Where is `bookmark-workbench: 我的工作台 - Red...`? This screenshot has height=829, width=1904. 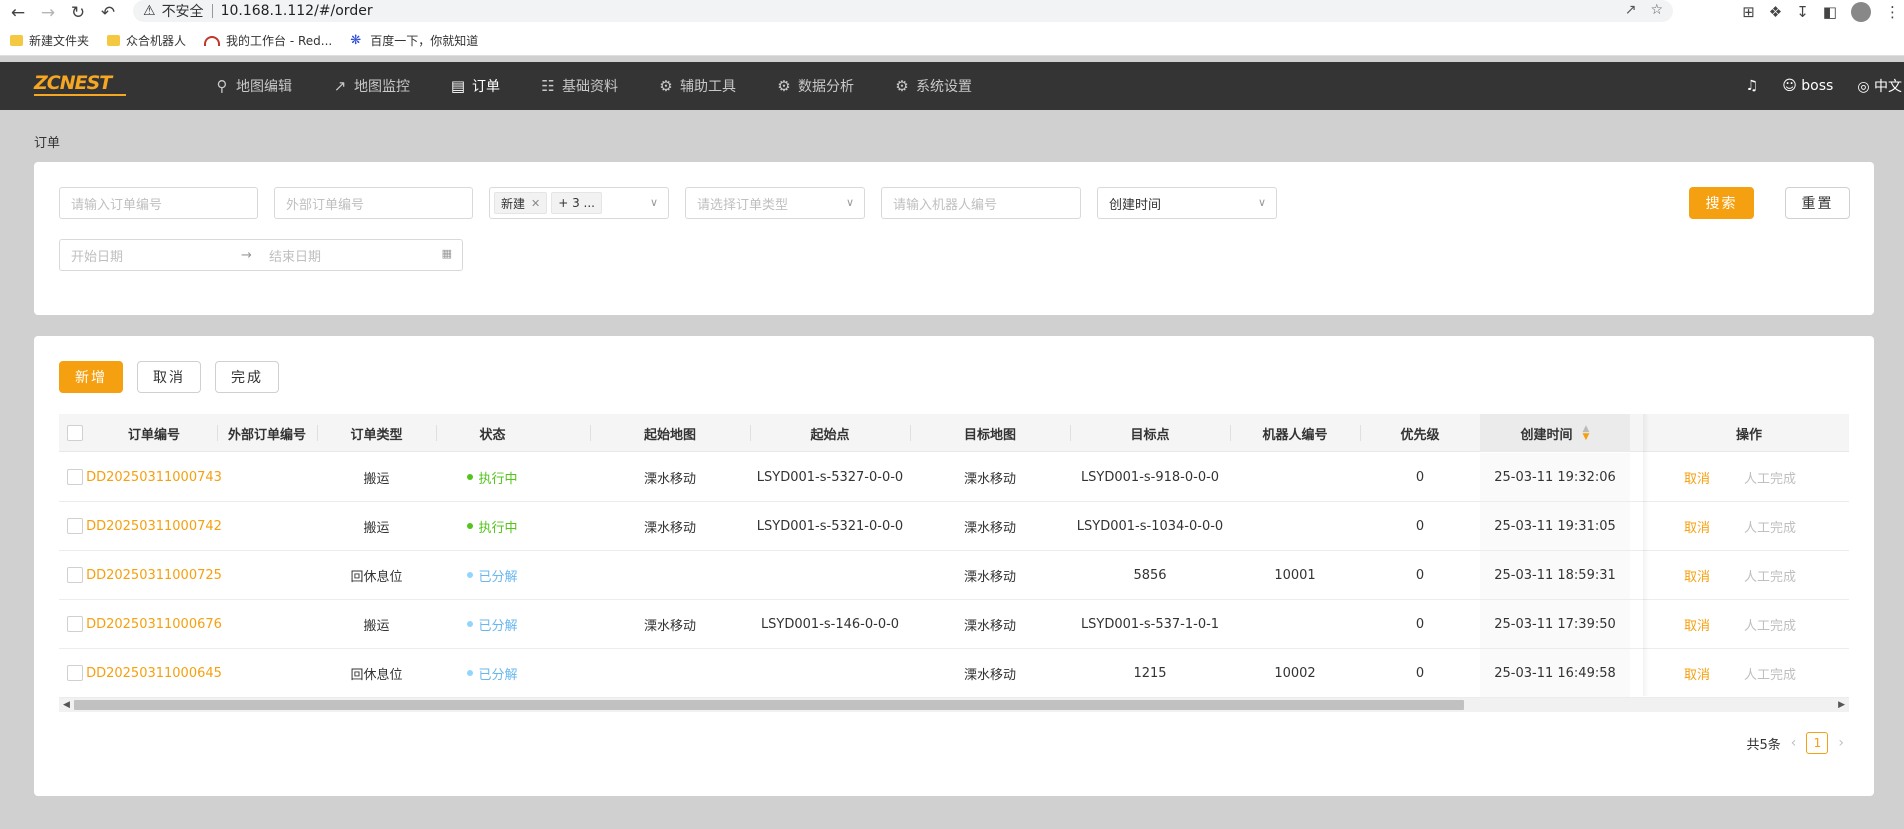
bookmark-workbench: 我的工作台 - Red... is located at coordinates (268, 40).